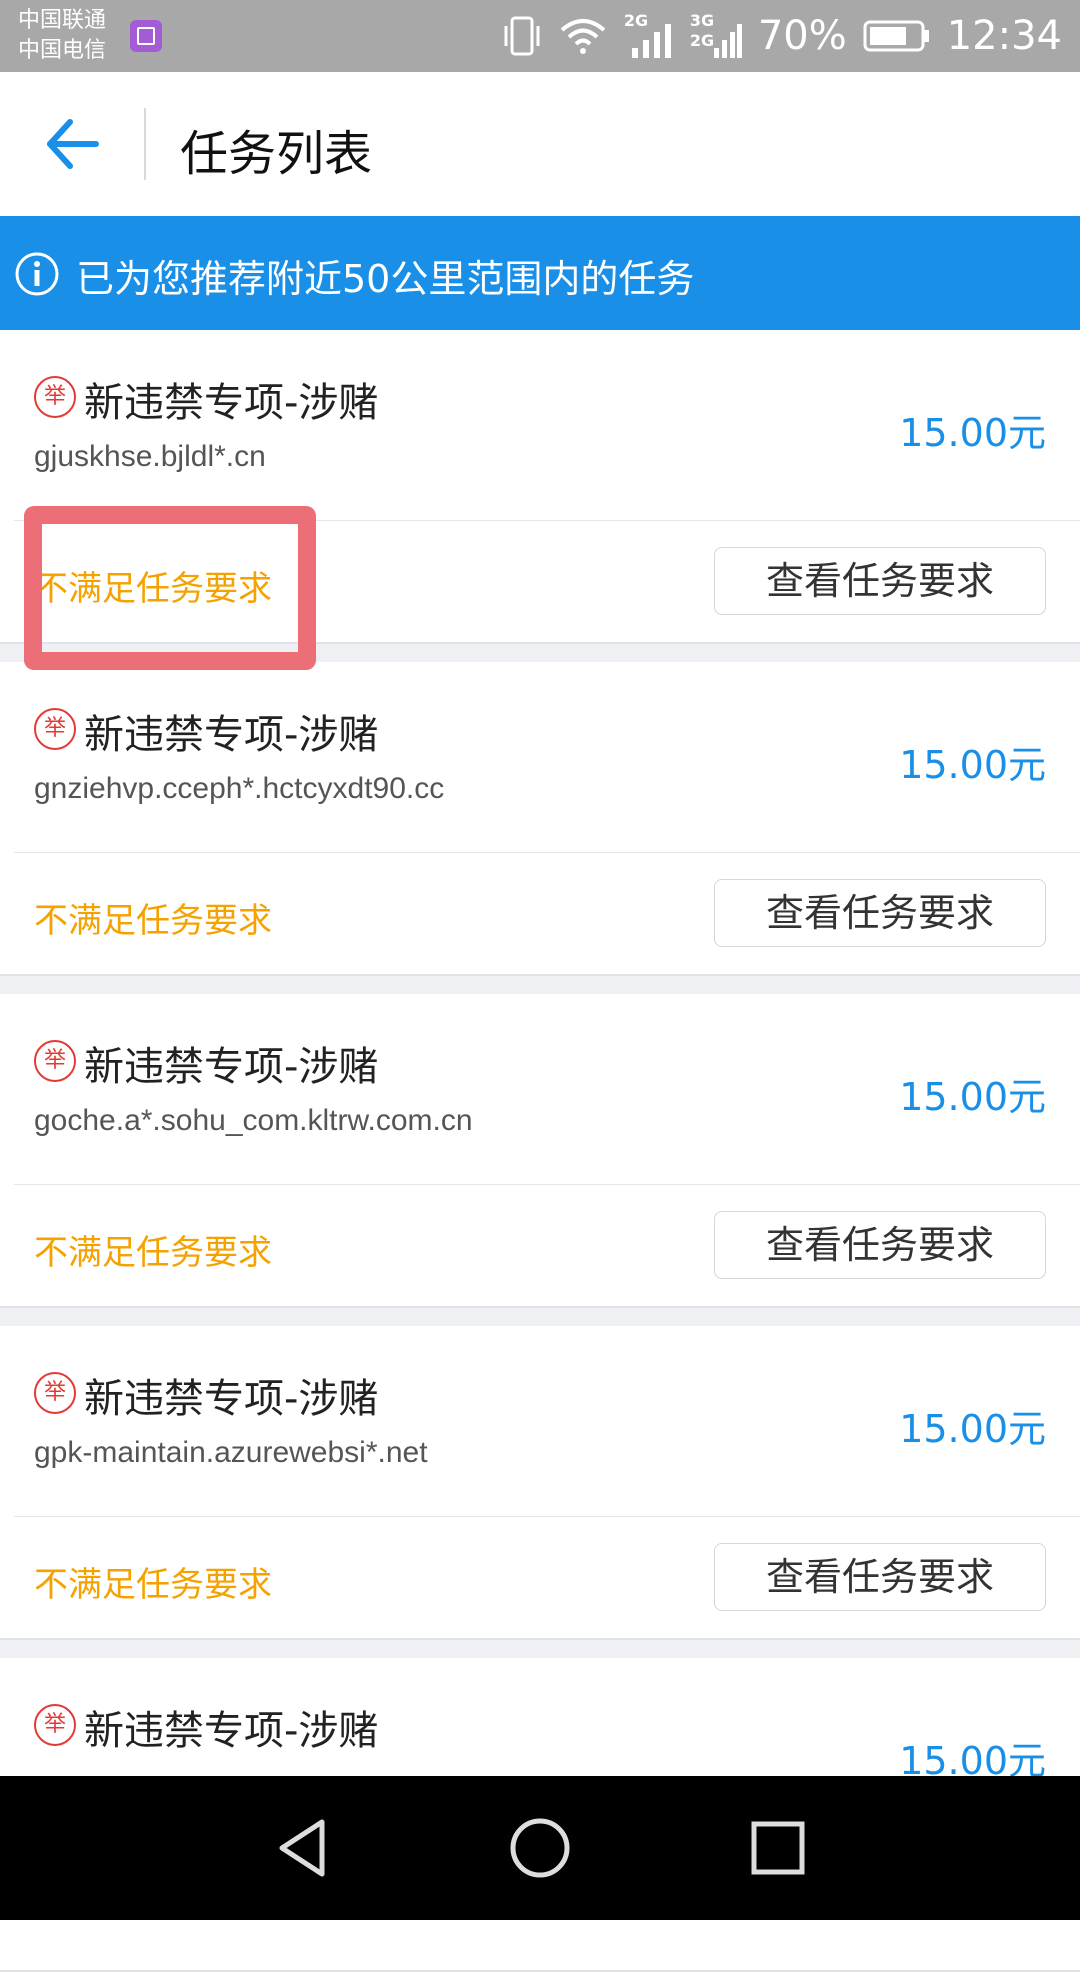  Describe the element at coordinates (239, 788) in the screenshot. I see `task-domain: gnziehvp.cceph*.hctcyxdt90.cc` at that location.